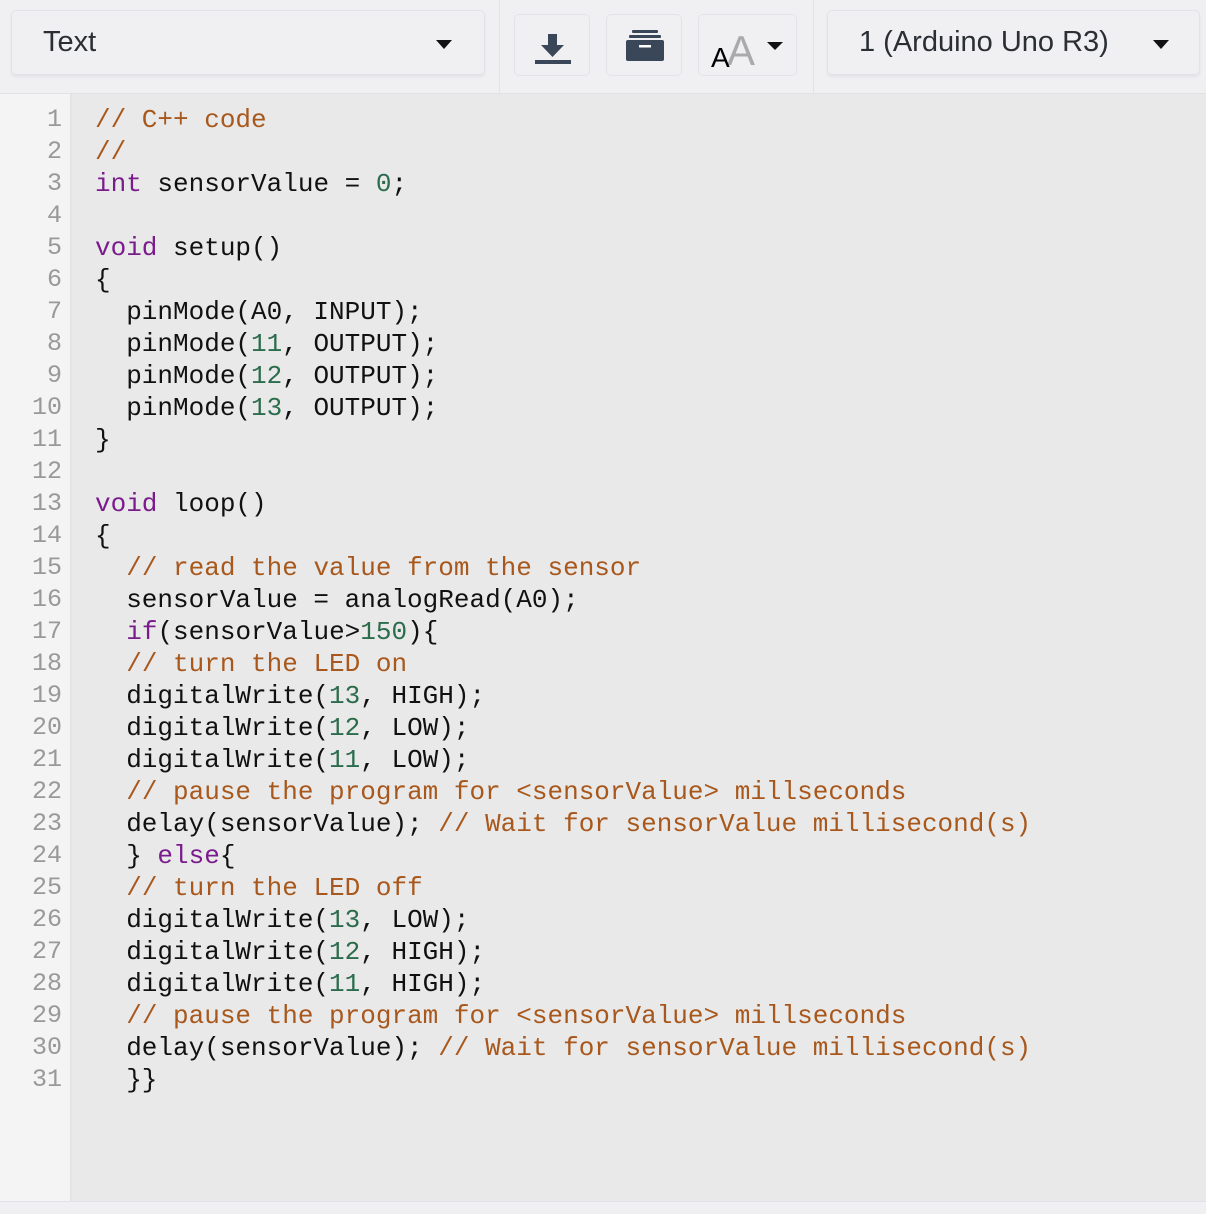 The image size is (1206, 1214). I want to click on code-text: , OUTPUT);, so click(360, 344).